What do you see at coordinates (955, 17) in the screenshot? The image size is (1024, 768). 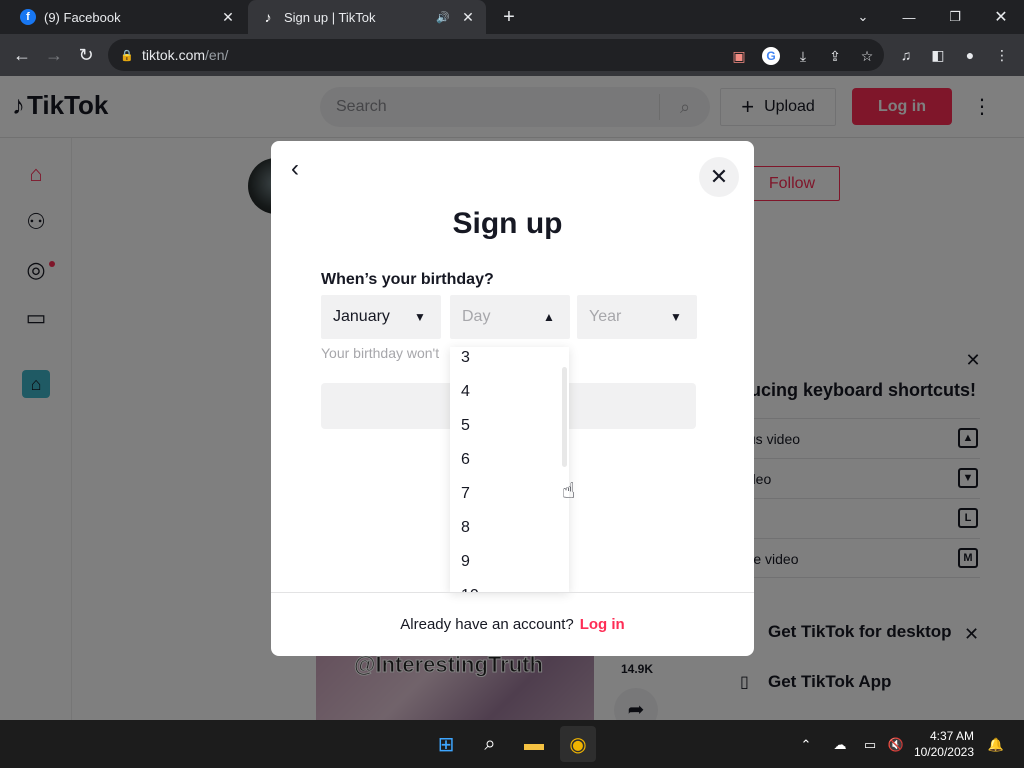 I see `restore-button: ❐` at bounding box center [955, 17].